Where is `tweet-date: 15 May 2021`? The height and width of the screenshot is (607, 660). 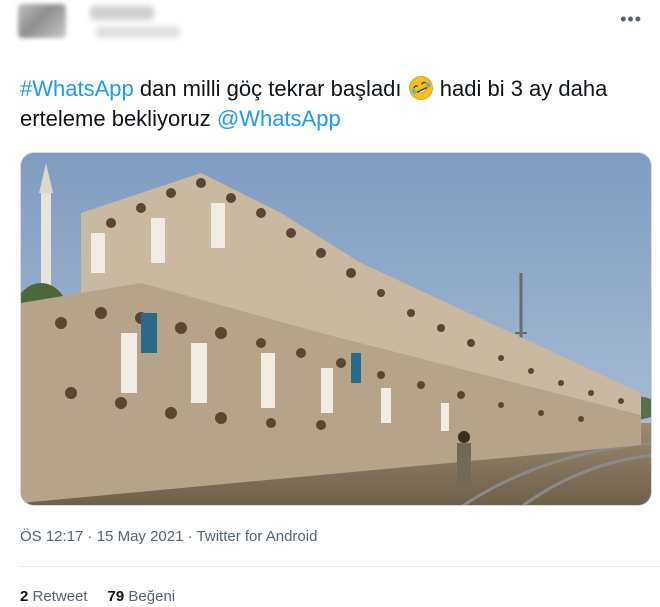
tweet-date: 15 May 2021 is located at coordinates (140, 536).